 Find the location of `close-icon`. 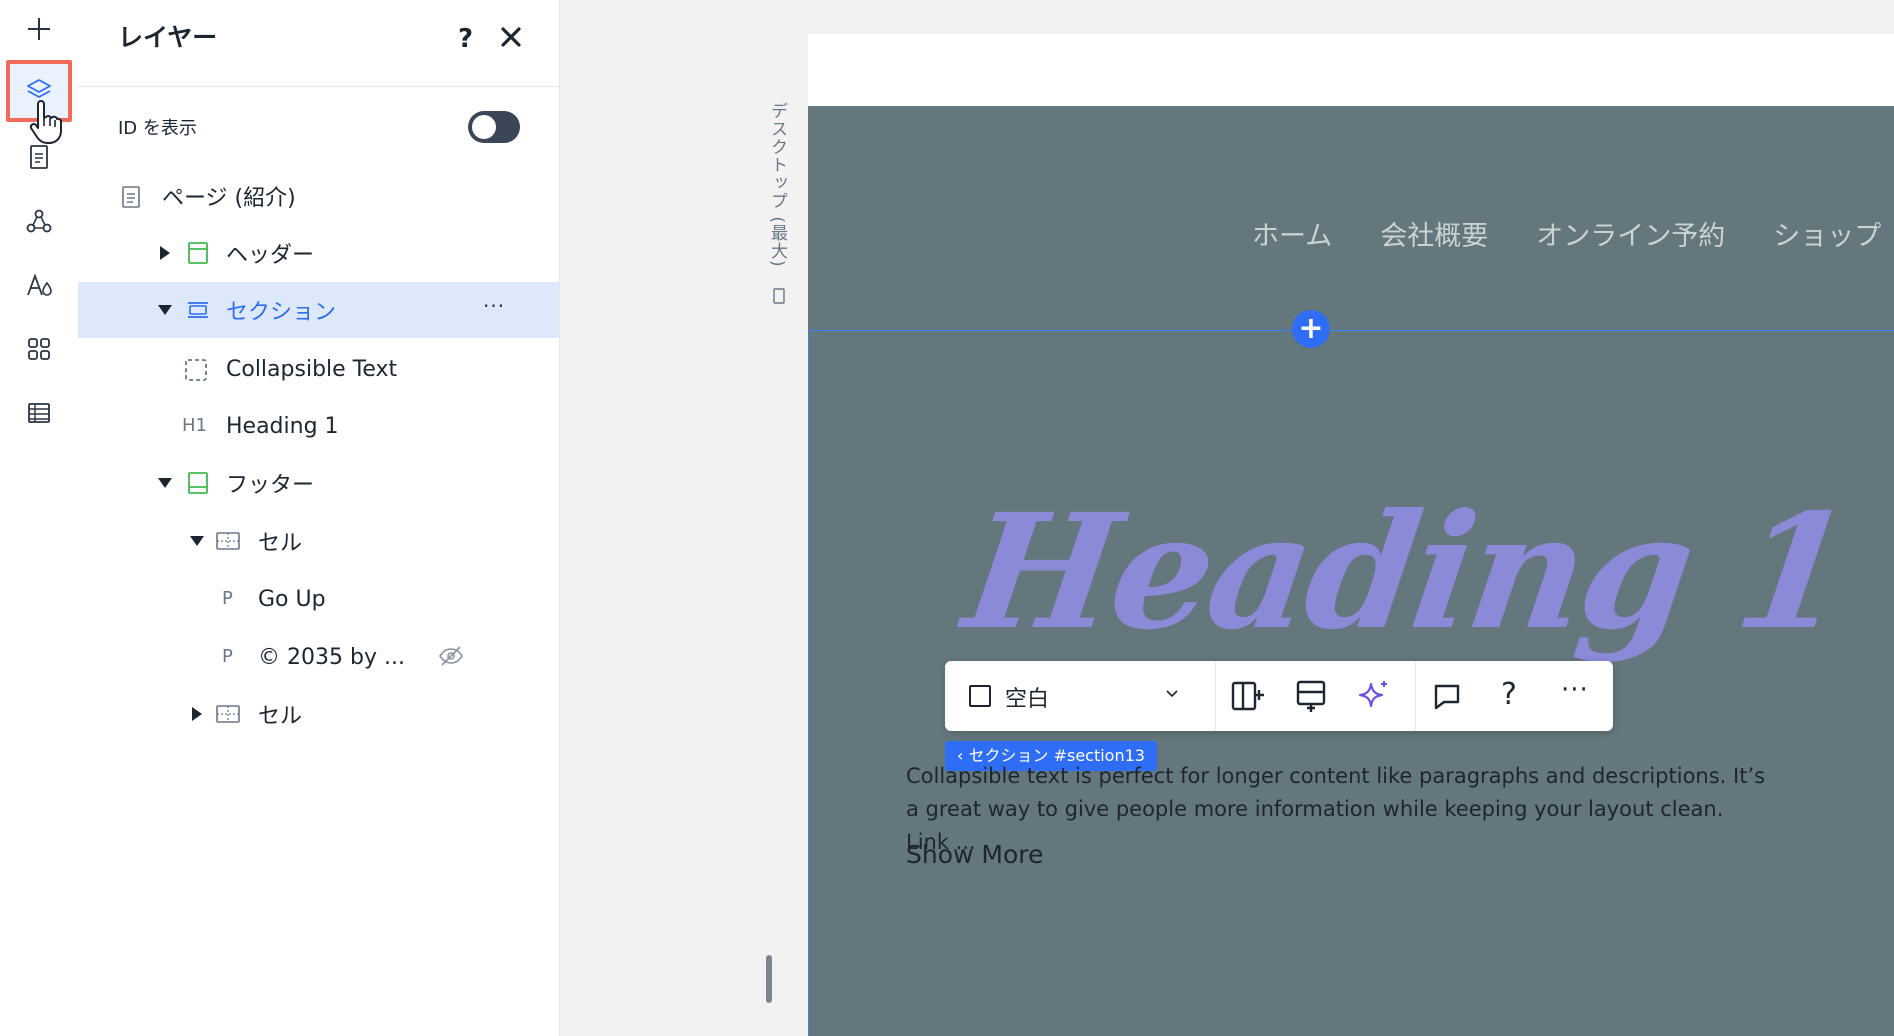

close-icon is located at coordinates (511, 37).